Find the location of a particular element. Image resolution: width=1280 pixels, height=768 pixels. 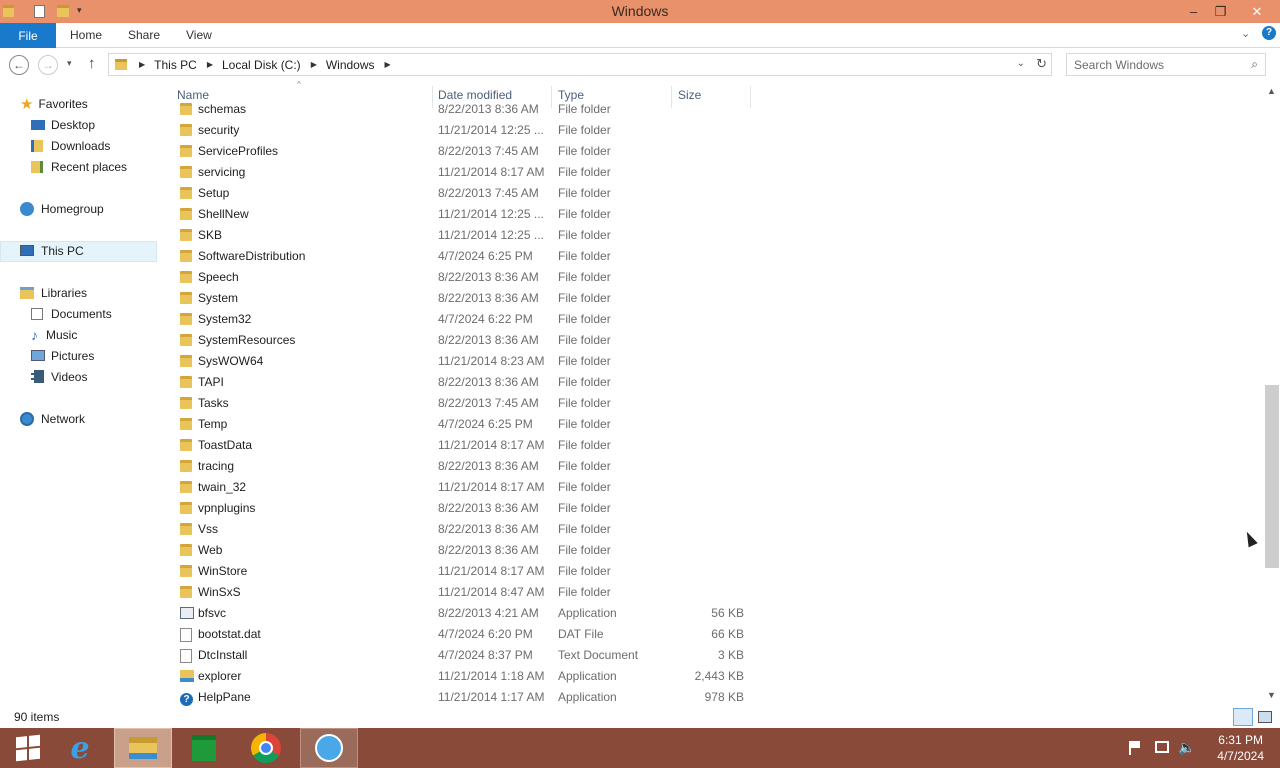

scrollbar-thumb is located at coordinates (1272, 476).